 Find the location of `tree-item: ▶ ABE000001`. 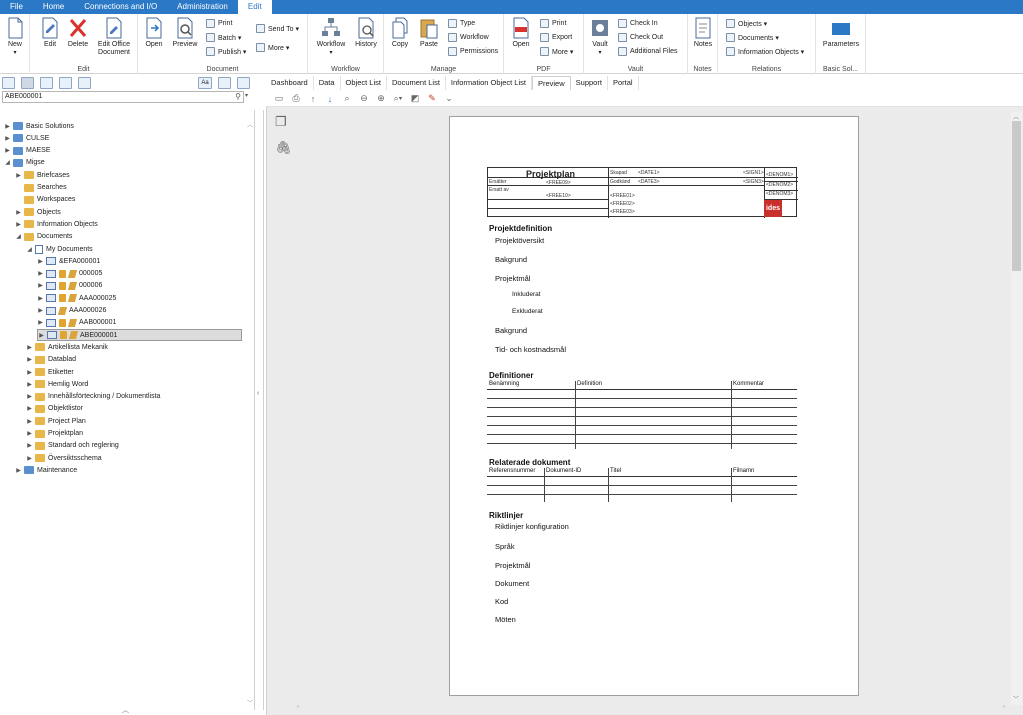

tree-item: ▶ ABE000001 is located at coordinates (139, 335).